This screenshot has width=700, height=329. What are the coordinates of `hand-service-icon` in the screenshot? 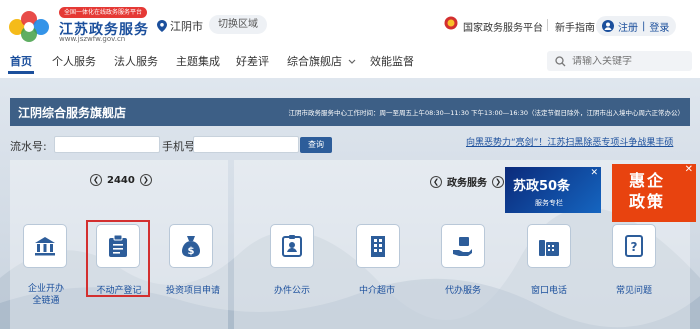 It's located at (462, 246).